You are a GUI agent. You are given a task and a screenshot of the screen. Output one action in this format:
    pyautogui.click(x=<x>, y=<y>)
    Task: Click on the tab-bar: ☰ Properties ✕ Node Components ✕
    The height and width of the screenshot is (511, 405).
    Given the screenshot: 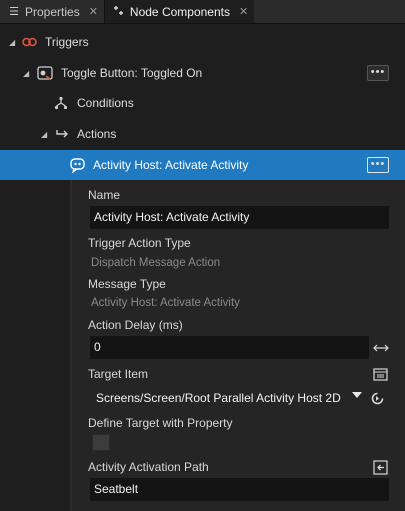 What is the action you would take?
    pyautogui.click(x=202, y=12)
    